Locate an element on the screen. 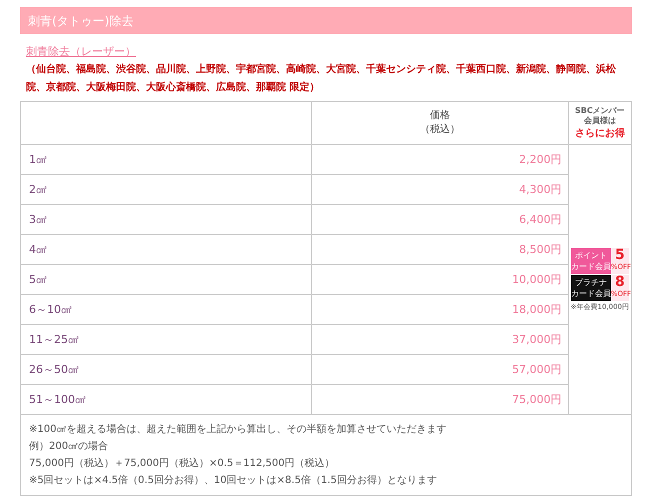 The width and height of the screenshot is (650, 501). treatment-link: 刺青除去（レーザー） is located at coordinates (81, 51).